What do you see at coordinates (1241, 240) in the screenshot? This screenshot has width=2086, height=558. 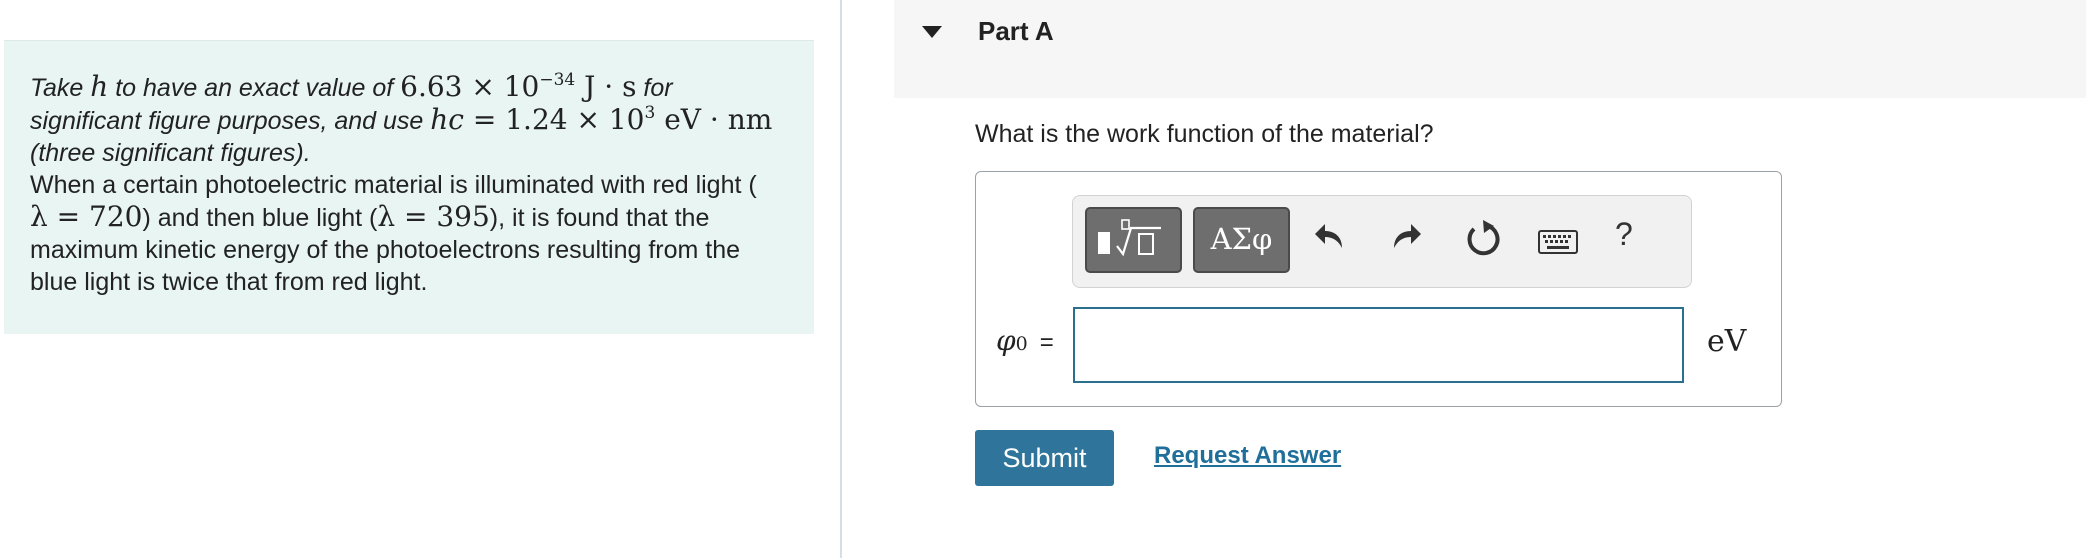 I see `symbols-button: ΑΣφ` at bounding box center [1241, 240].